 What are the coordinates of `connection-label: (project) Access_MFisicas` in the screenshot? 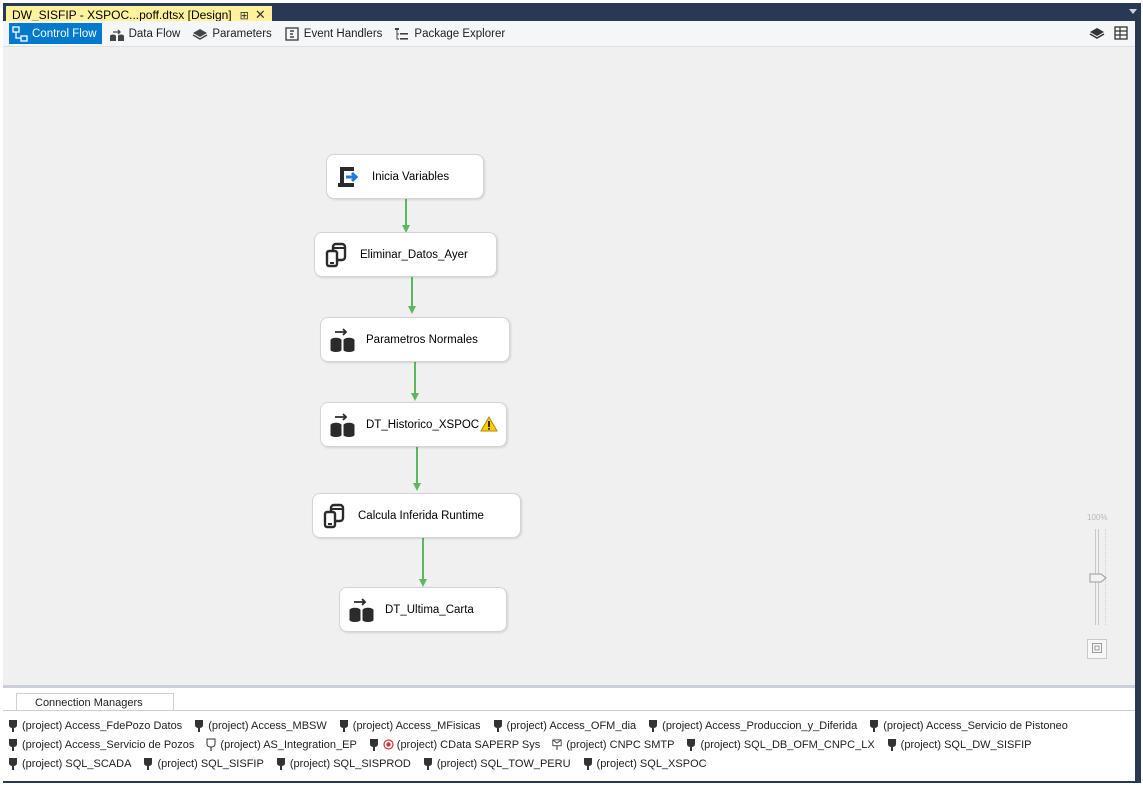 It's located at (416, 725).